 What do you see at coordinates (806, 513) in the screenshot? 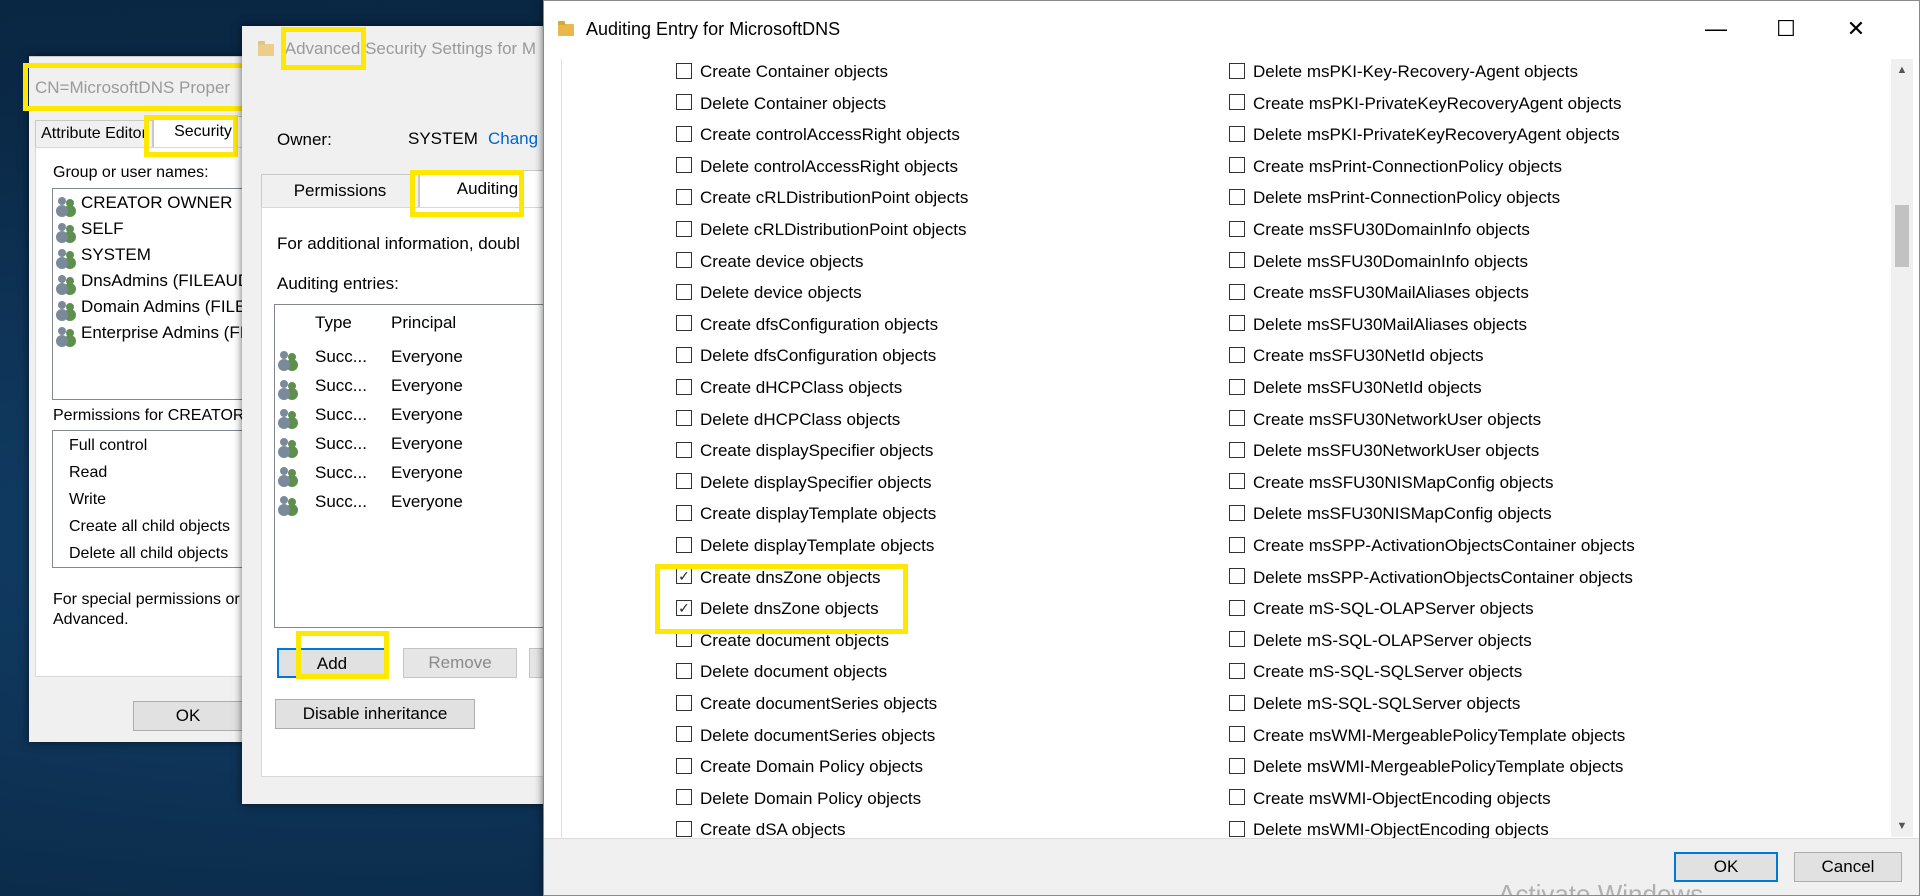
I see `permission-checkbox-row: Create displayTemplate objects` at bounding box center [806, 513].